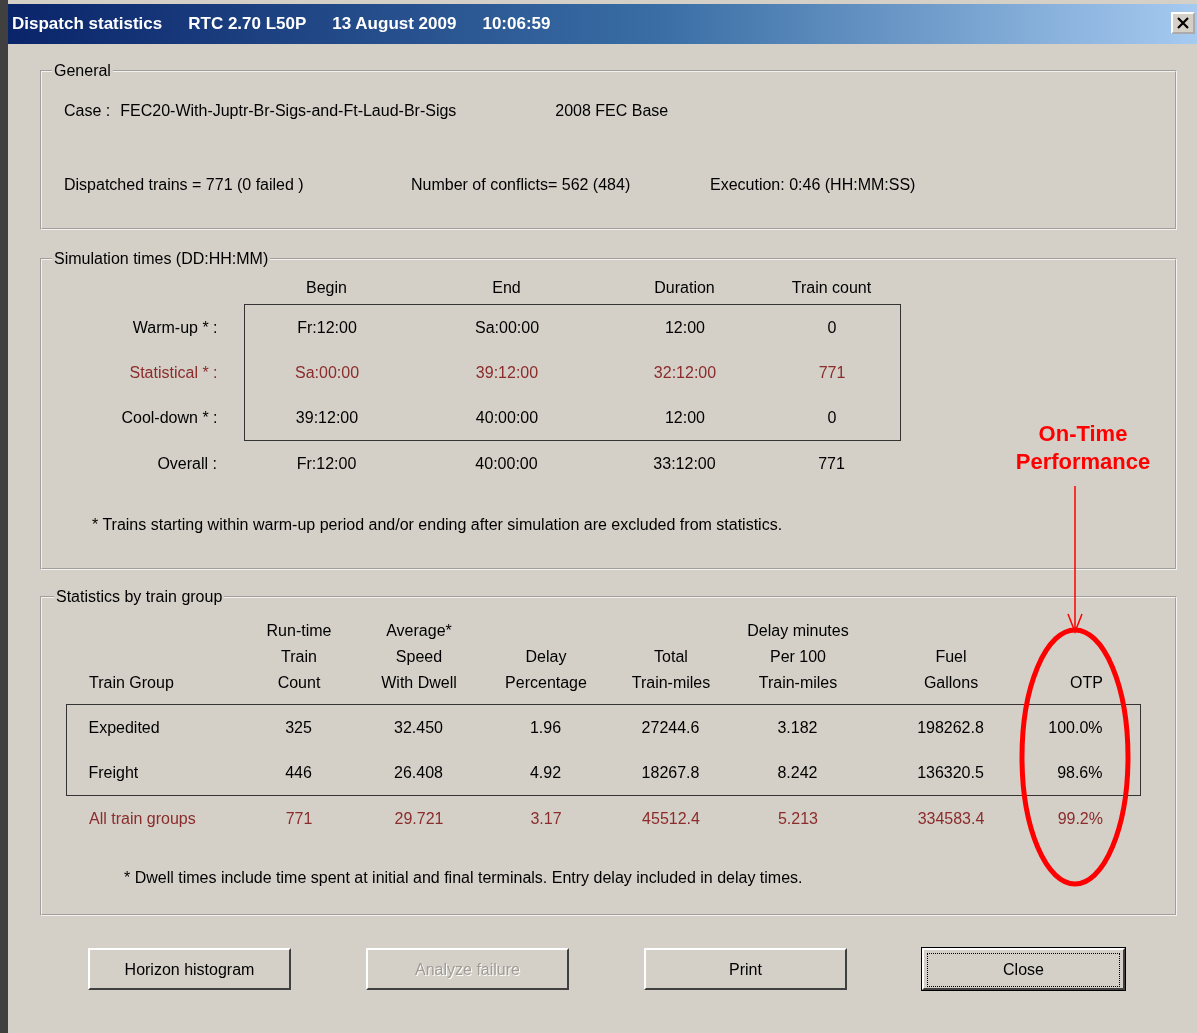  Describe the element at coordinates (464, 878) in the screenshot. I see `footnote: * Dwell times include time spent at initial and final terminals. Entry delay included in delay times.` at that location.